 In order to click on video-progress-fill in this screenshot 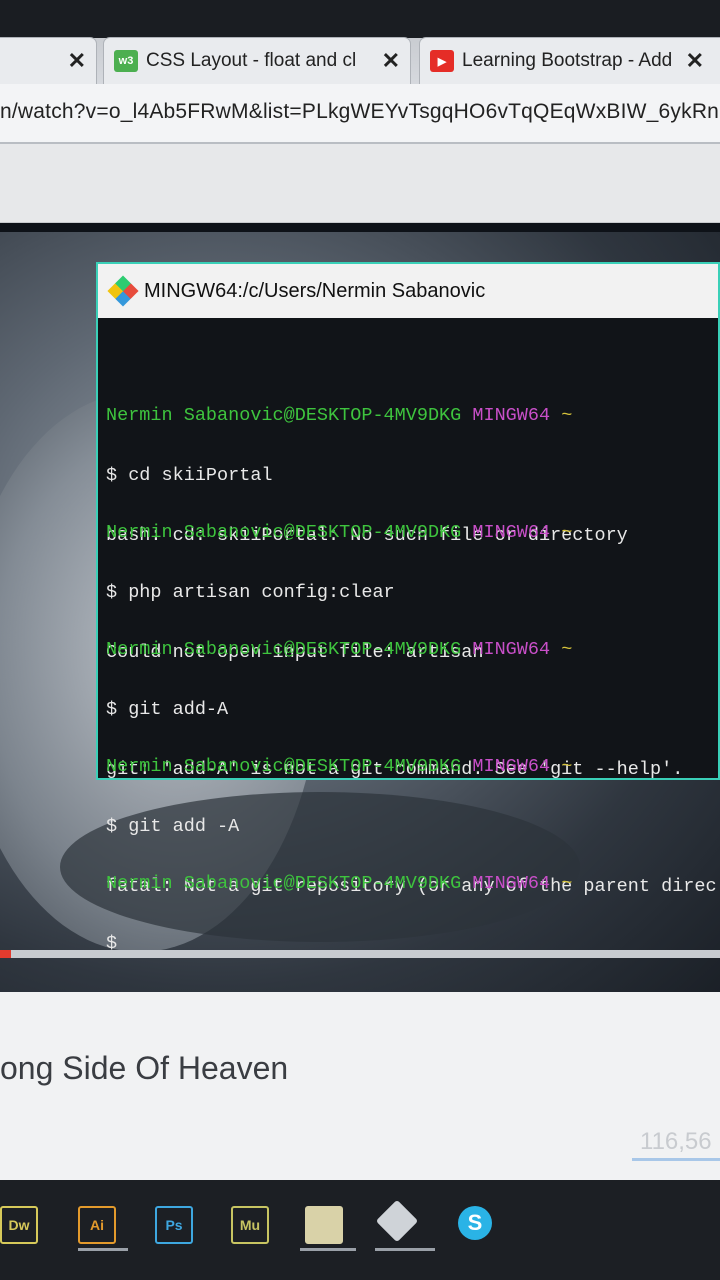, I will do `click(5, 954)`.